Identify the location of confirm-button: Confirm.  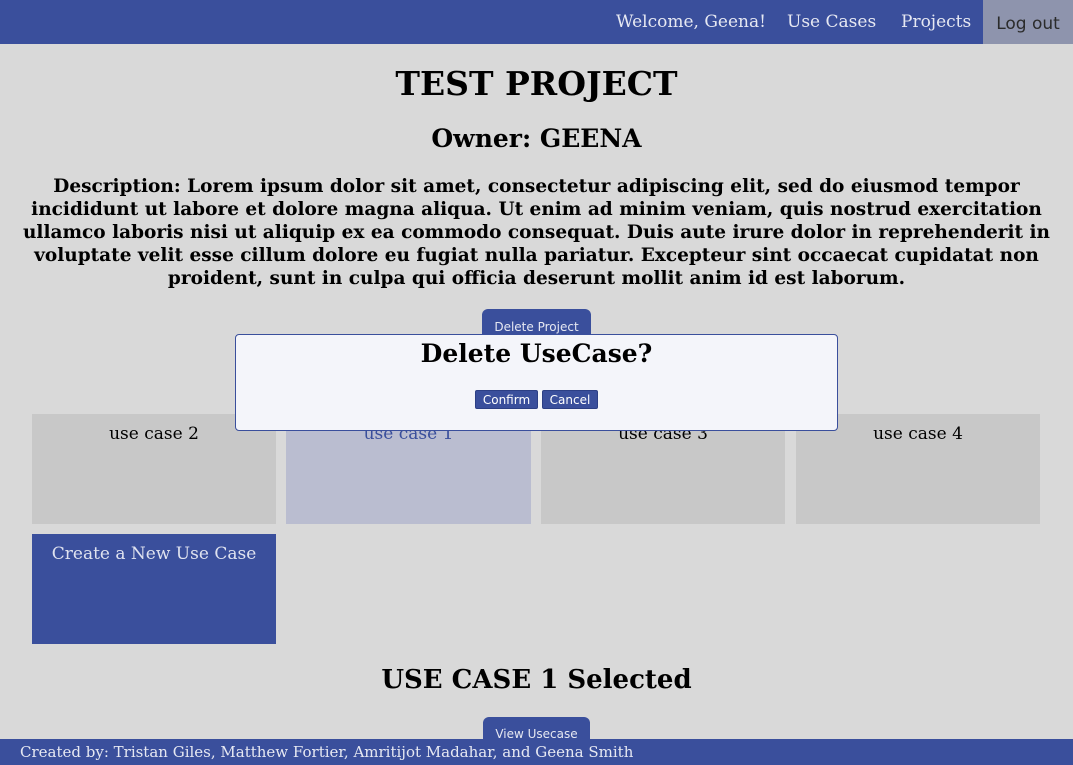
(506, 399).